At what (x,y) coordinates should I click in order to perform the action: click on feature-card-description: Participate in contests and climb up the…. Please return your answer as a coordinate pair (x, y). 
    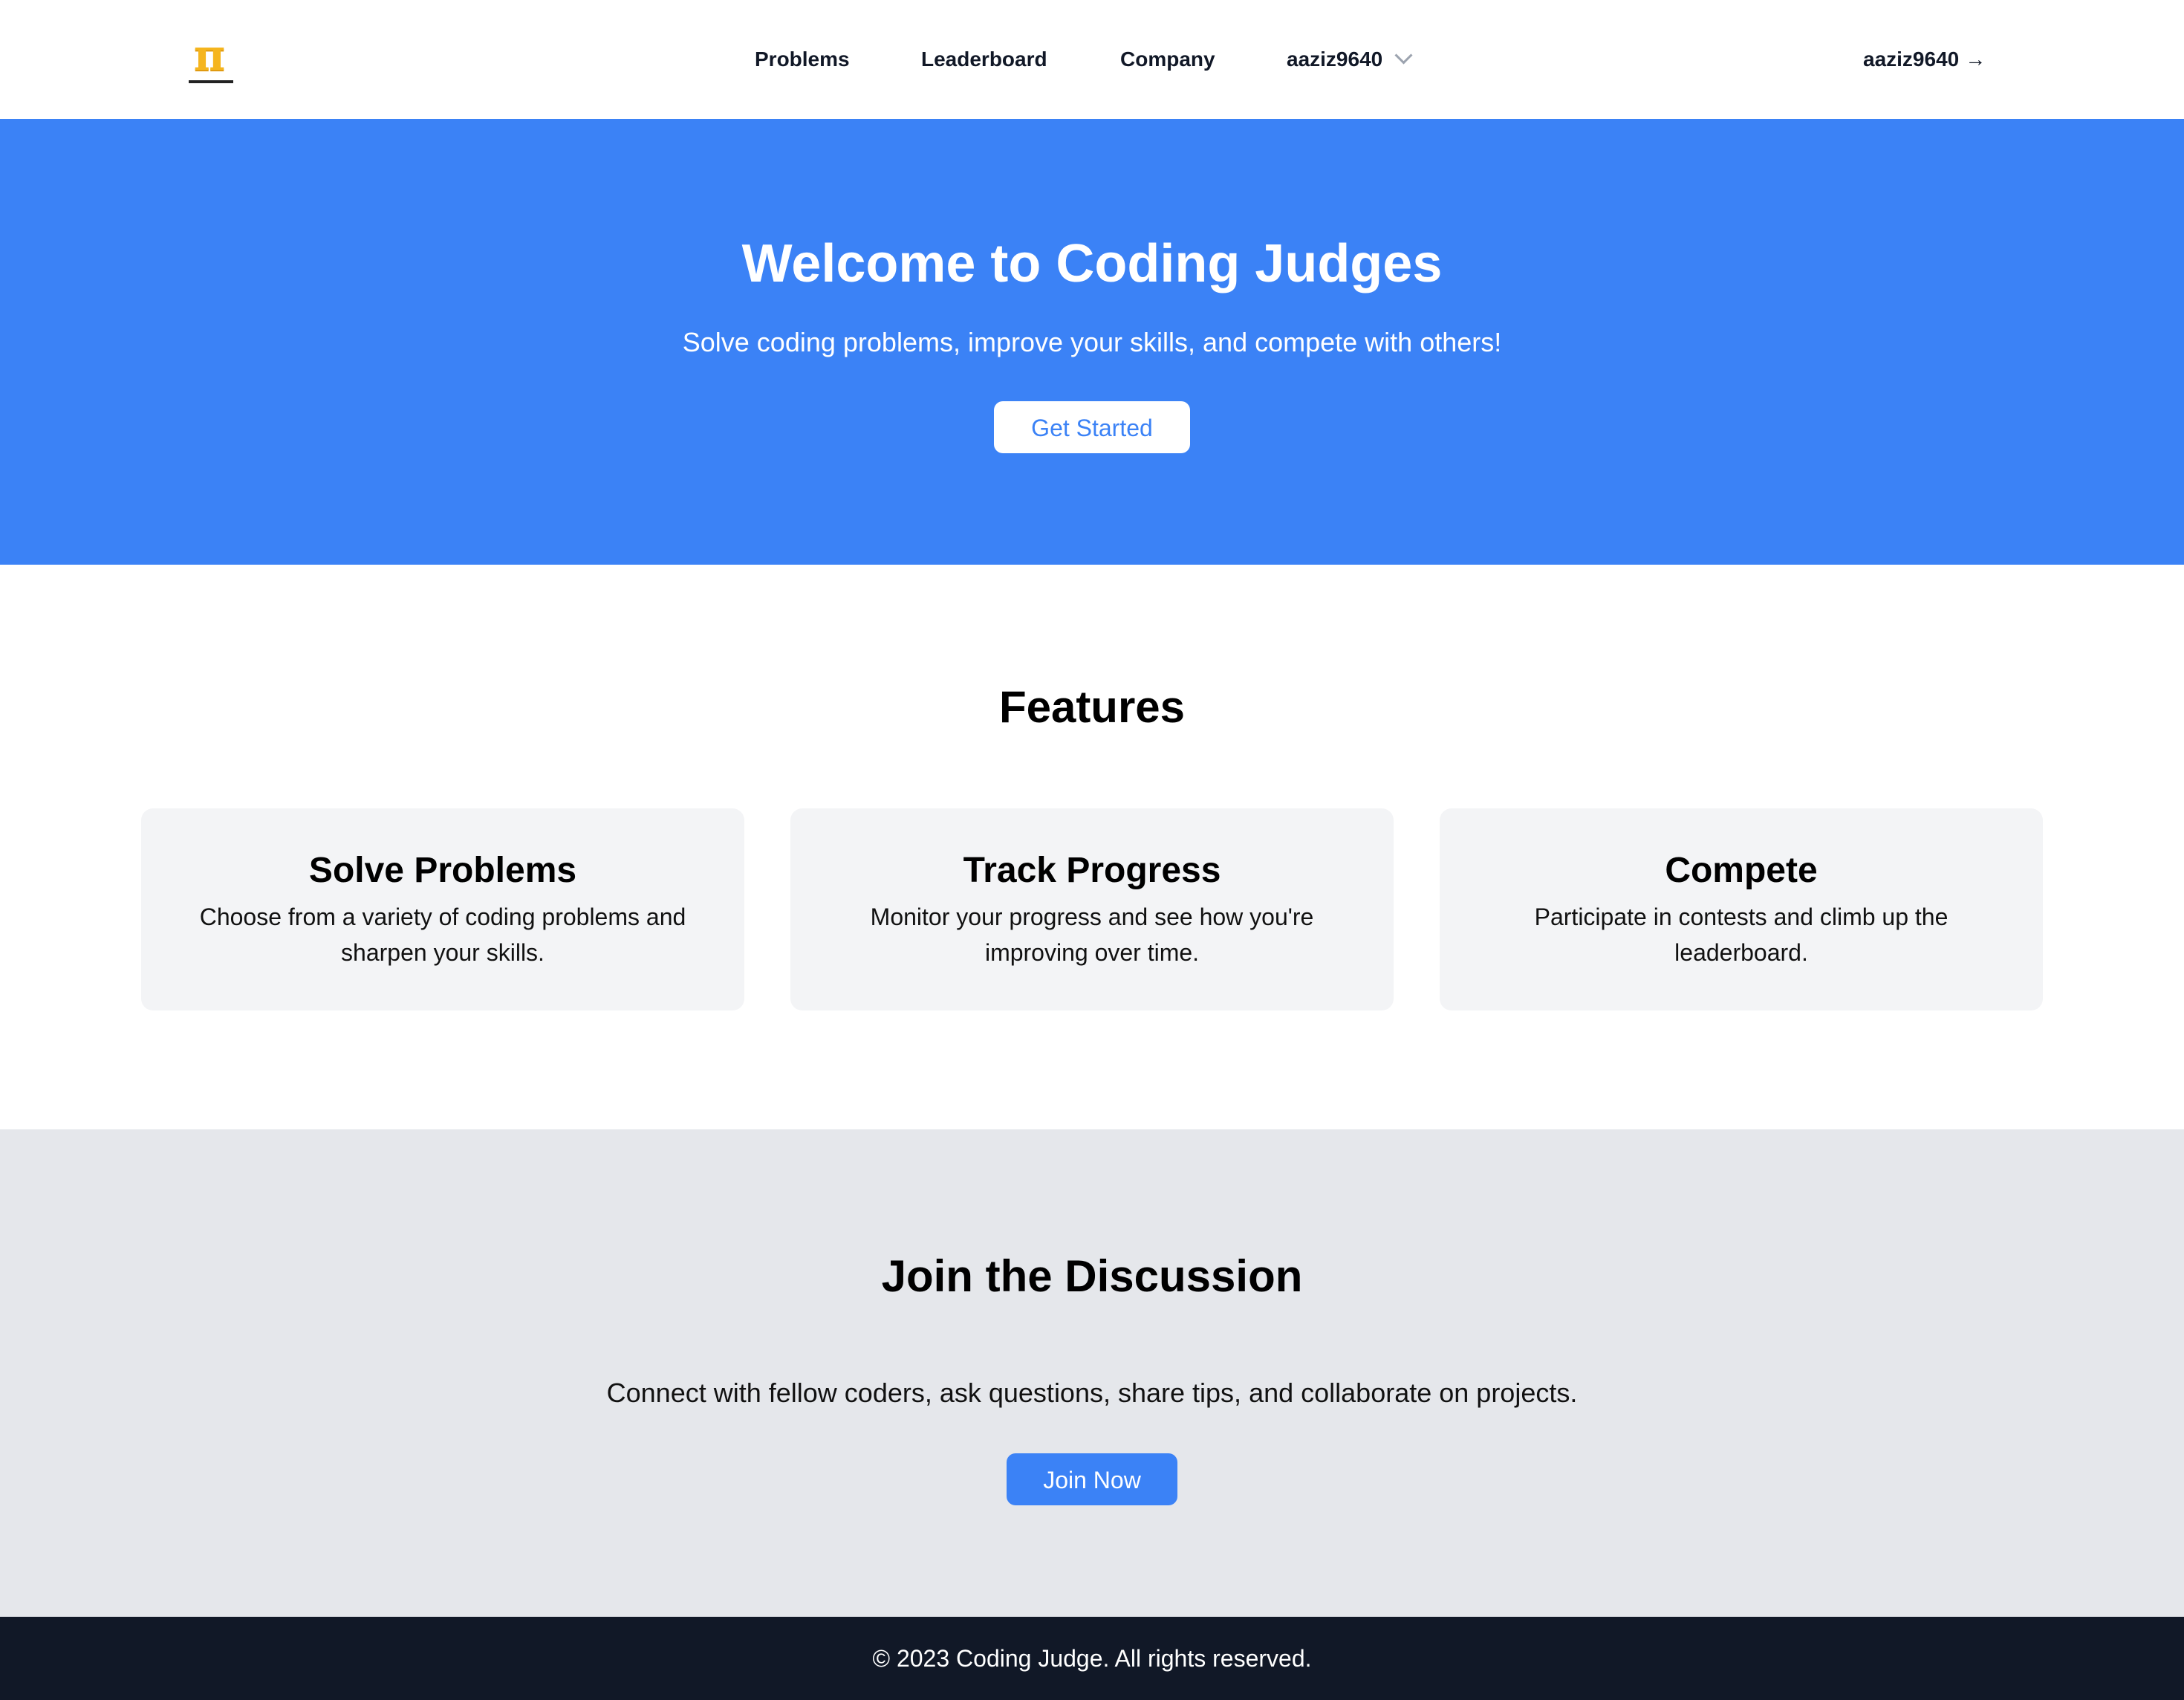
    Looking at the image, I should click on (1742, 934).